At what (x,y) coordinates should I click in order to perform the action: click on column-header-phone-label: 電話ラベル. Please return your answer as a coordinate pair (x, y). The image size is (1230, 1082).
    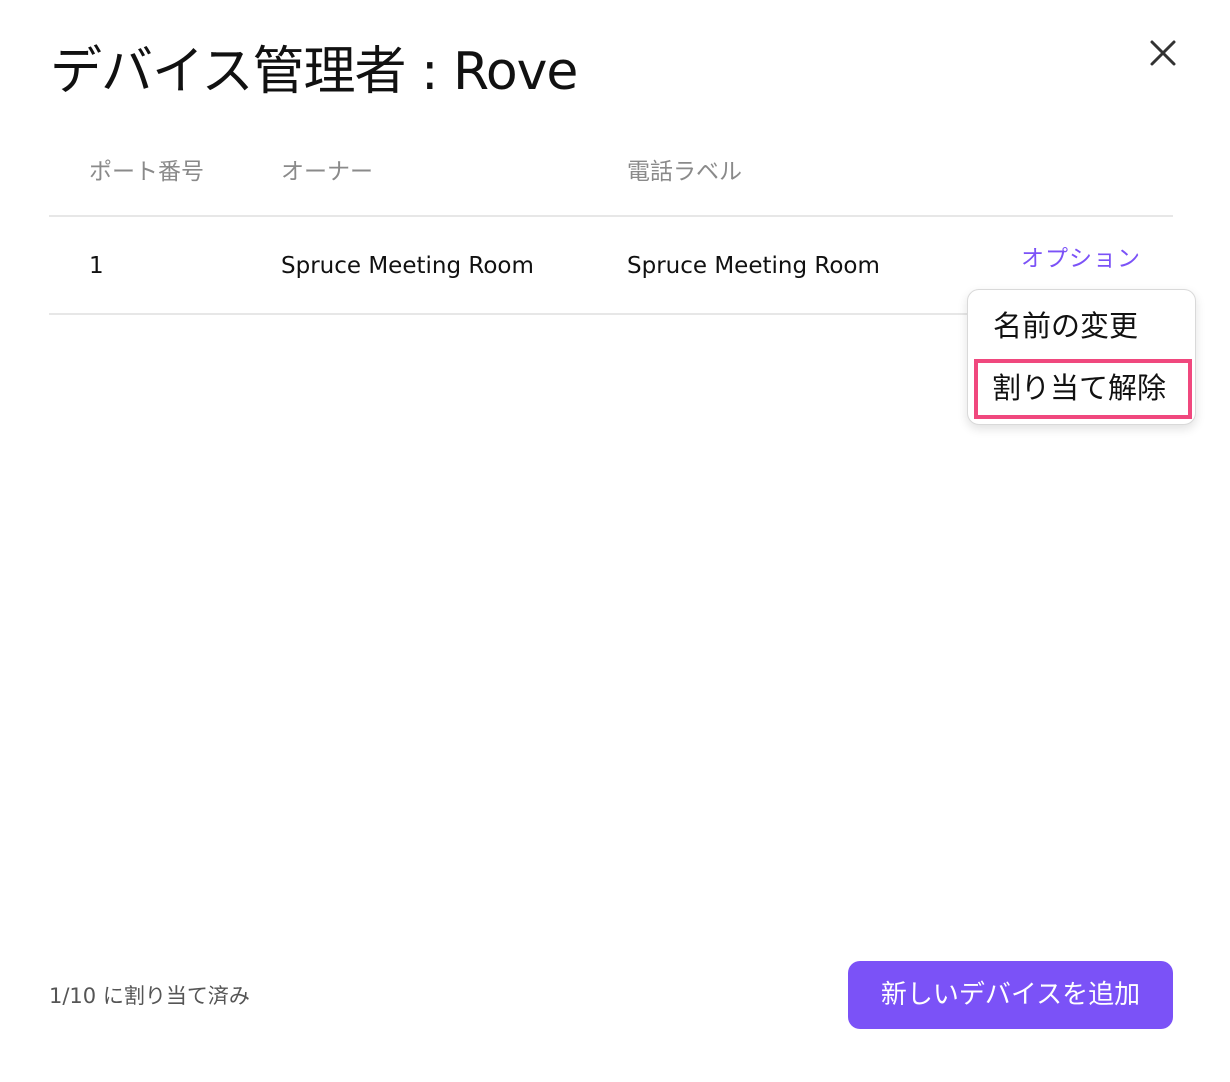
    Looking at the image, I should click on (684, 172).